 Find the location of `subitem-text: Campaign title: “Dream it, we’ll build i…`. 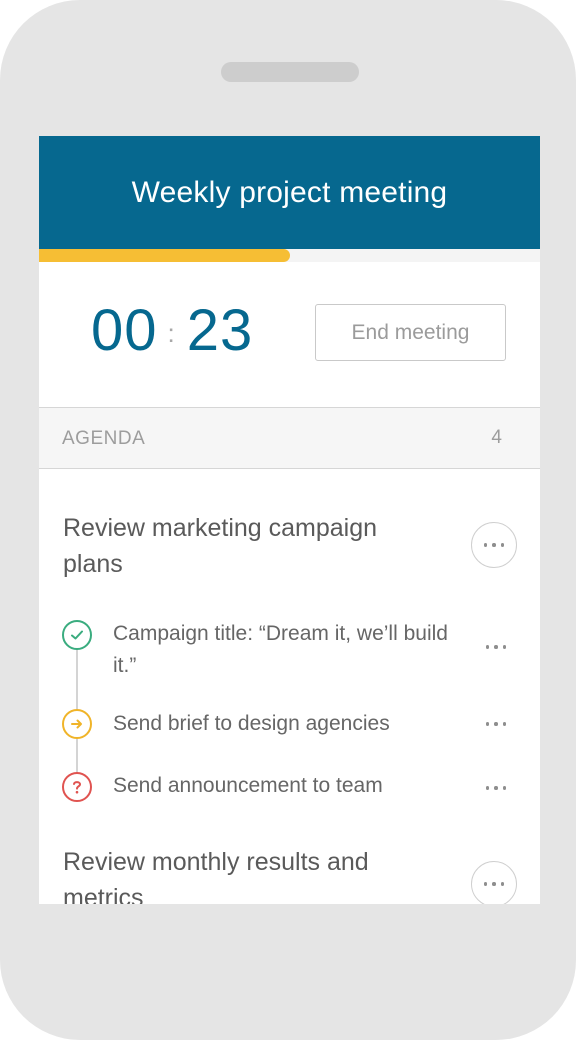

subitem-text: Campaign title: “Dream it, we’ll build i… is located at coordinates (280, 649).